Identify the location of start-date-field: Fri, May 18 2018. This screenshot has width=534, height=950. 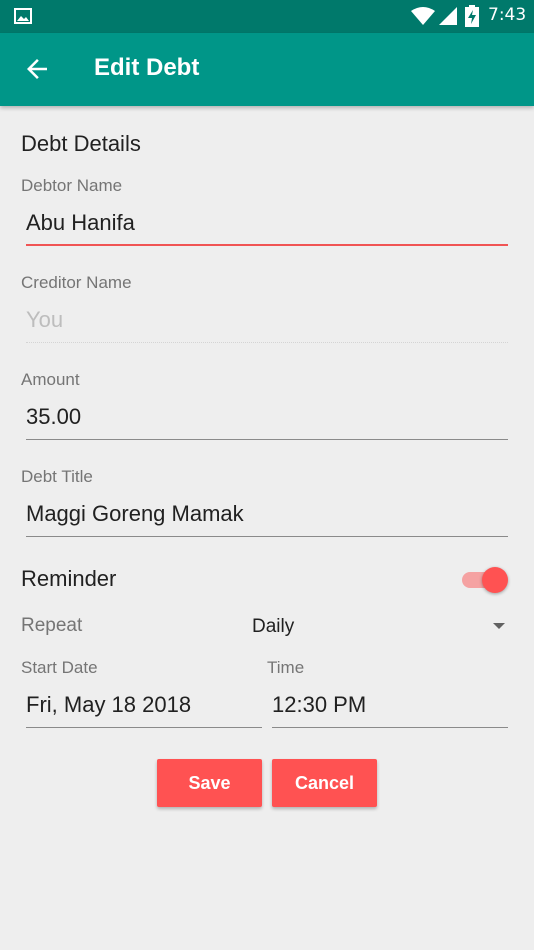
(144, 708).